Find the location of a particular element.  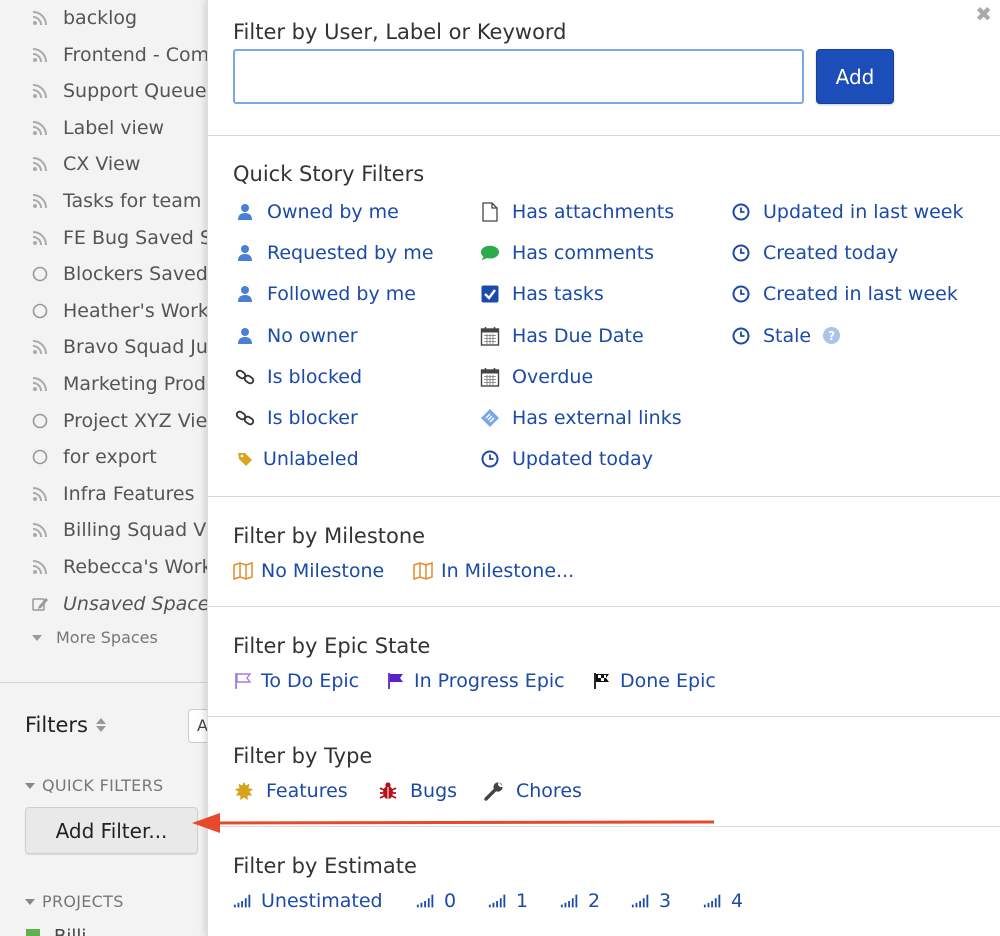

quick-filter-followed-by-me: Followed by me is located at coordinates (325, 294).